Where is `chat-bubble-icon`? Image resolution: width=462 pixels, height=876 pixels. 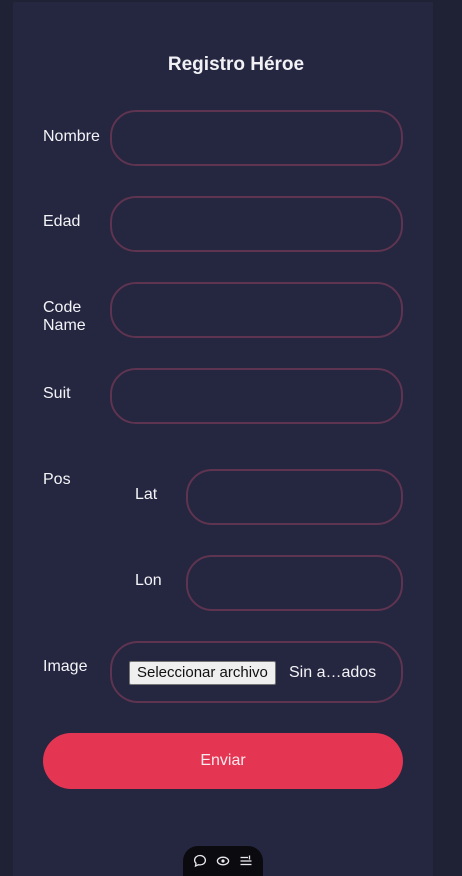
chat-bubble-icon is located at coordinates (200, 861).